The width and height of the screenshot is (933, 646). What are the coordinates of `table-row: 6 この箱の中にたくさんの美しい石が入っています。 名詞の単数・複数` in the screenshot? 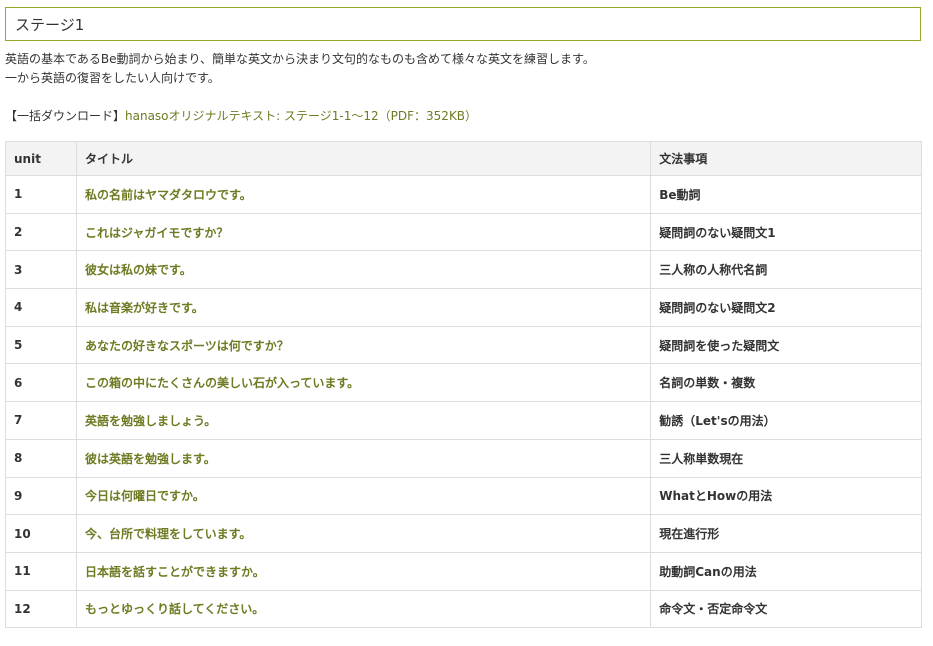 It's located at (463, 383).